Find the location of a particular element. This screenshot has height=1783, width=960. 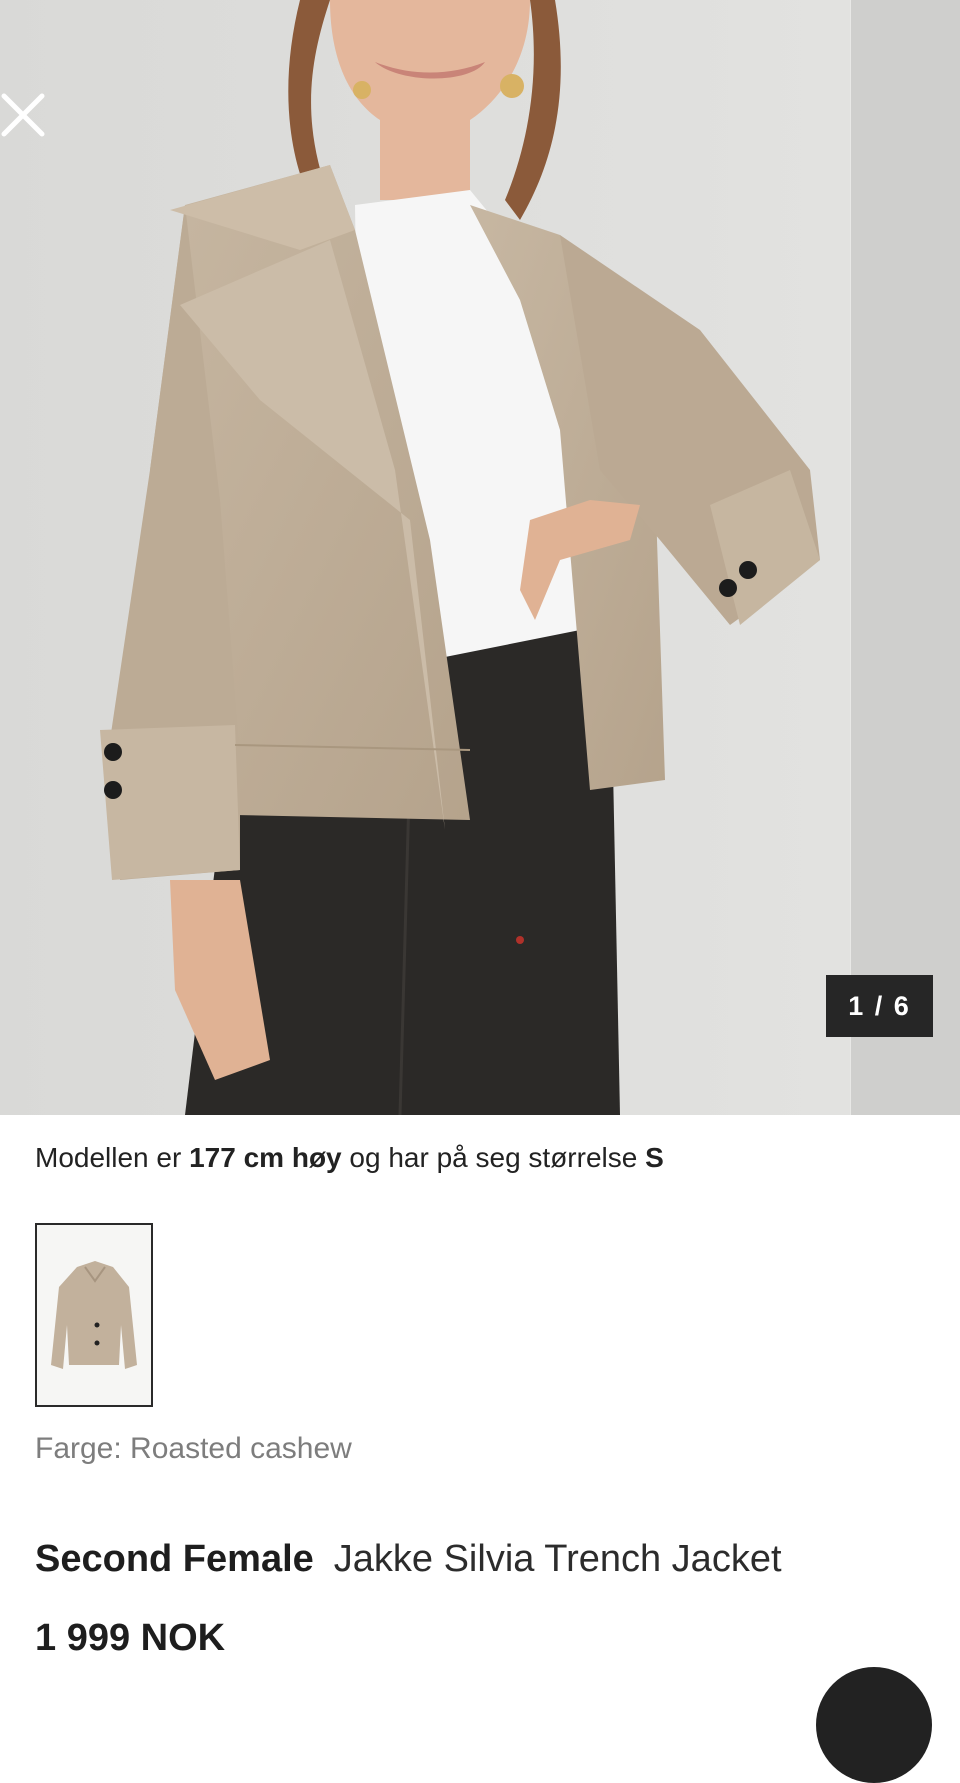

close-icon is located at coordinates (23, 115).